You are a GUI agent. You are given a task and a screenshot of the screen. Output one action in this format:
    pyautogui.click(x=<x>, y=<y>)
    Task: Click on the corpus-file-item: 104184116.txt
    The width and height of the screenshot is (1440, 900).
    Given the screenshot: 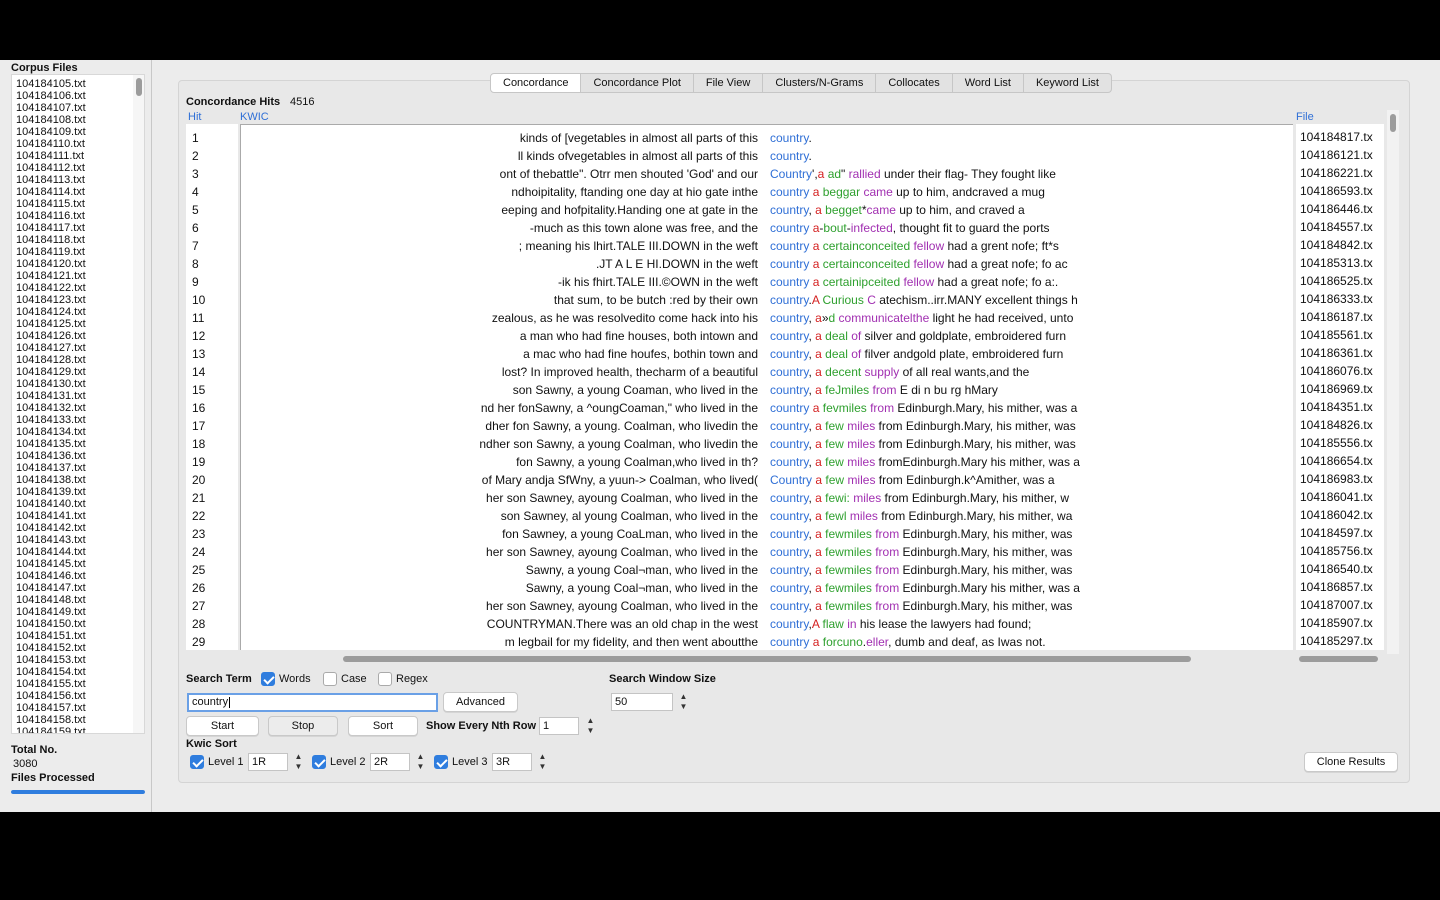 What is the action you would take?
    pyautogui.click(x=51, y=216)
    